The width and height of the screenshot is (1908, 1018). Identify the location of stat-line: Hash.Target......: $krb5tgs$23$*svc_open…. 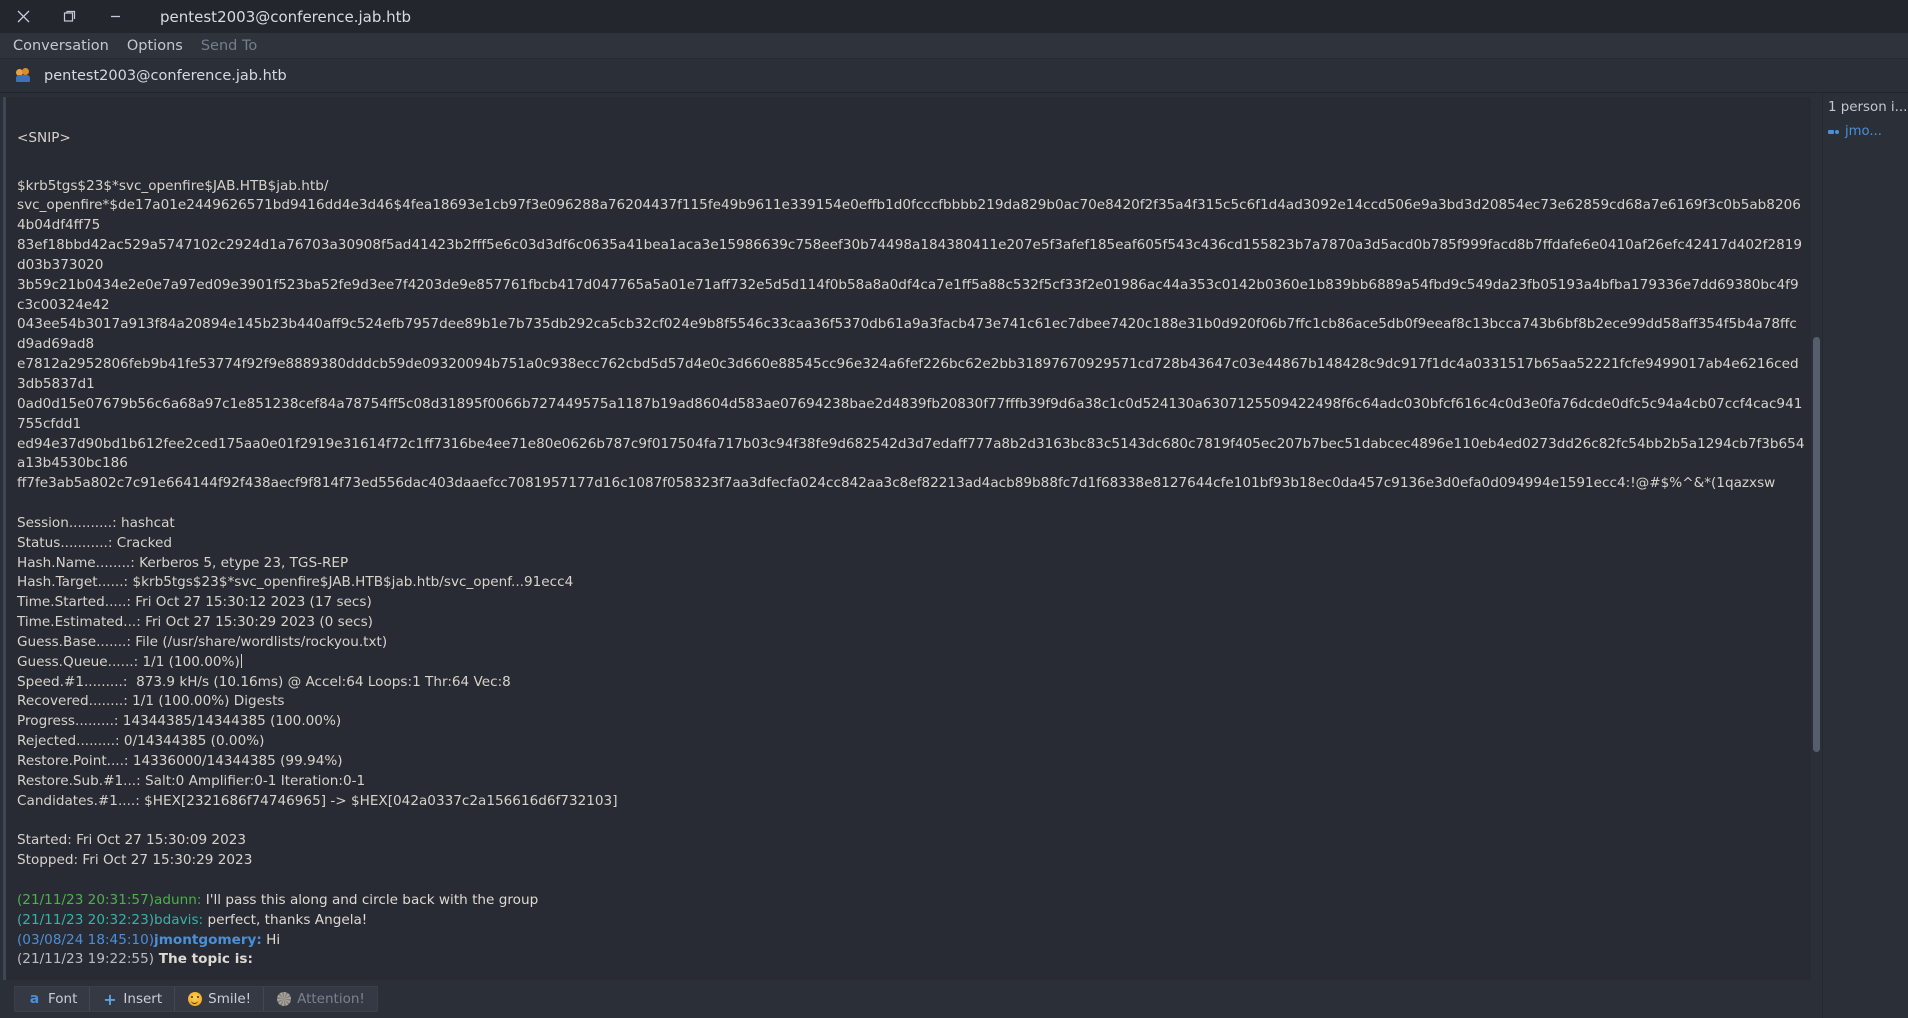
(295, 582).